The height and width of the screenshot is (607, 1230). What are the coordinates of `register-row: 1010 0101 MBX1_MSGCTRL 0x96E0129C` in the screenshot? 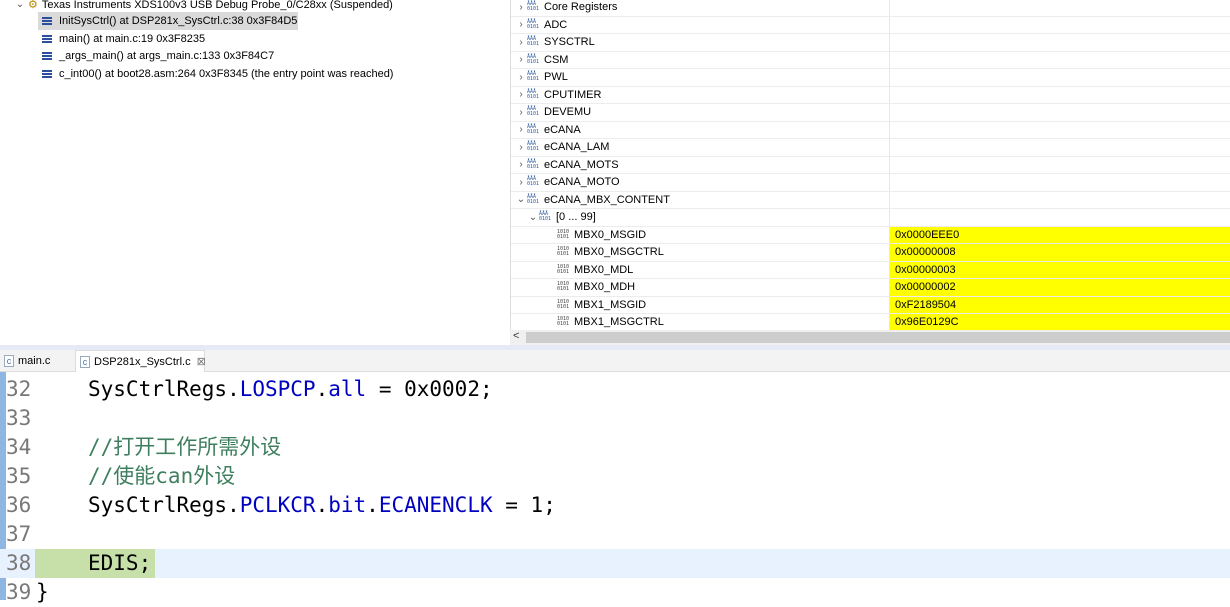 It's located at (870, 323).